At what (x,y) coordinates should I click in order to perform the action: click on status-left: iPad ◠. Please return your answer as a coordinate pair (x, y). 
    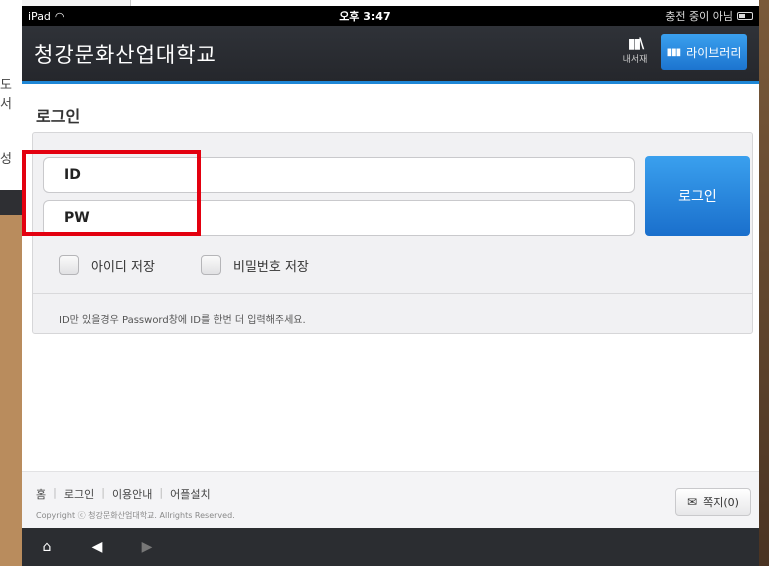
    Looking at the image, I should click on (46, 16).